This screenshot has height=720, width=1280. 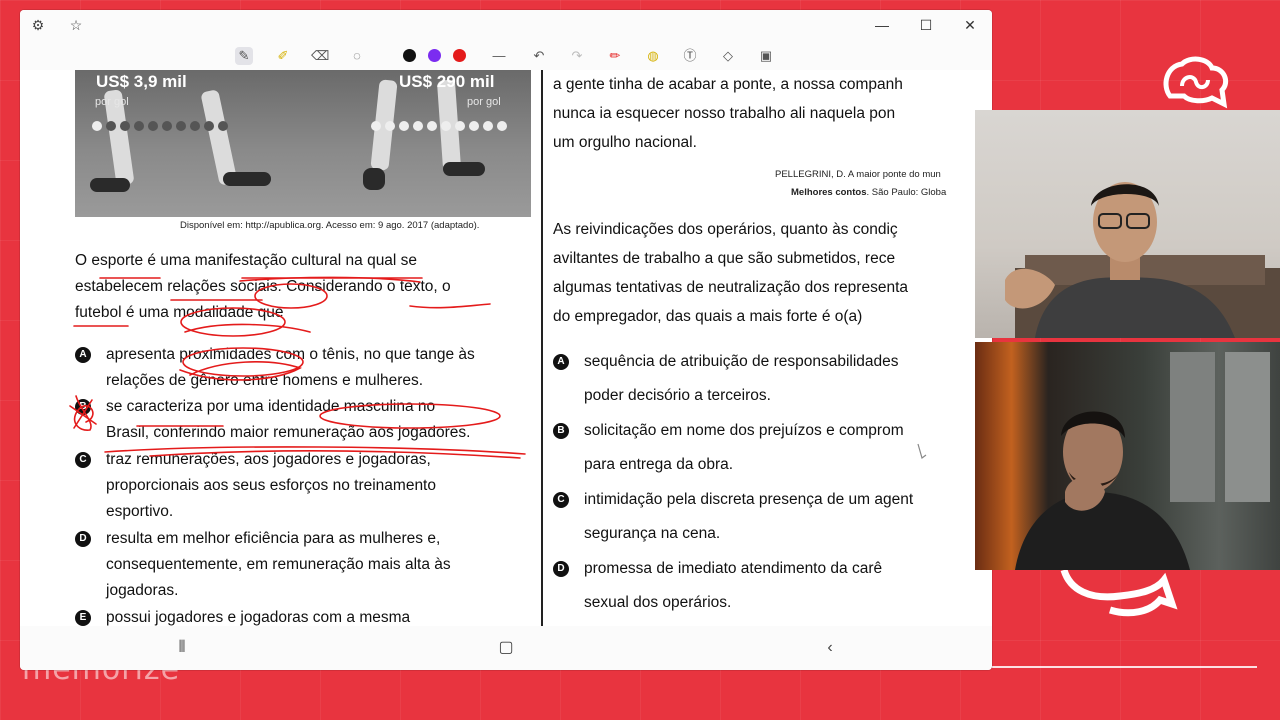 I want to click on system-navigation-bar: ⦀ ▢ ‹, so click(x=506, y=648).